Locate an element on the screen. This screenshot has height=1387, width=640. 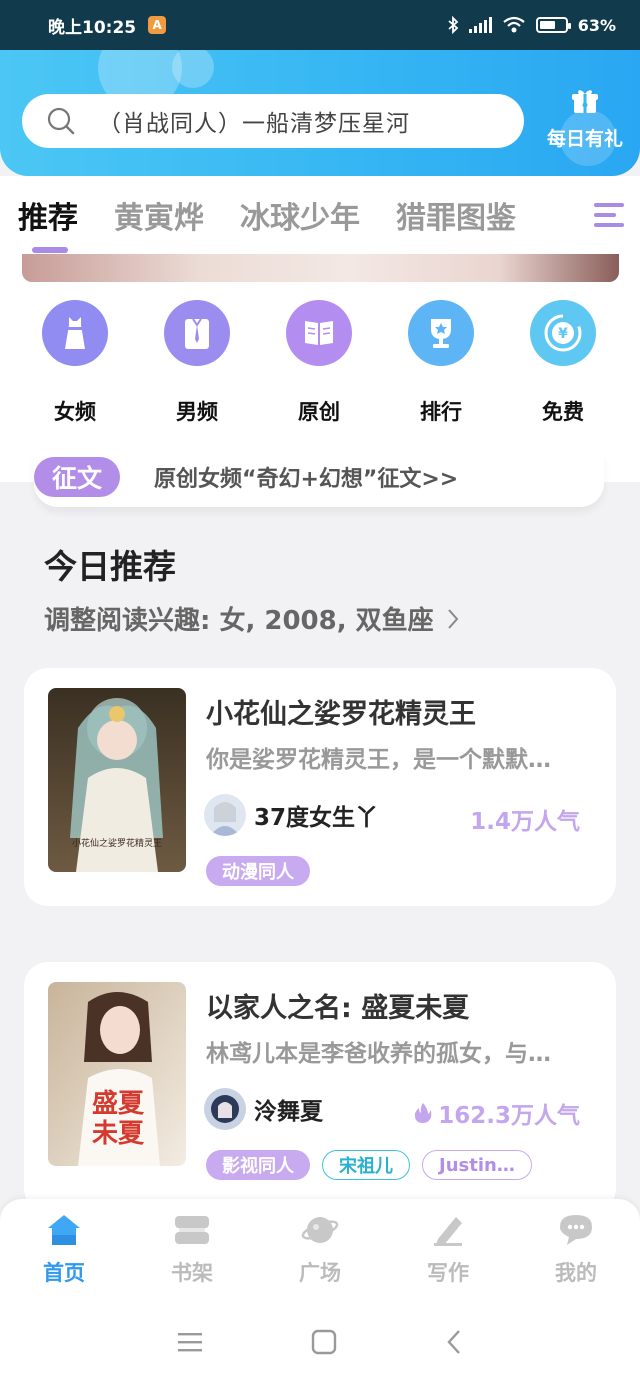
popularity-value: 1.4万人气 is located at coordinates (525, 822).